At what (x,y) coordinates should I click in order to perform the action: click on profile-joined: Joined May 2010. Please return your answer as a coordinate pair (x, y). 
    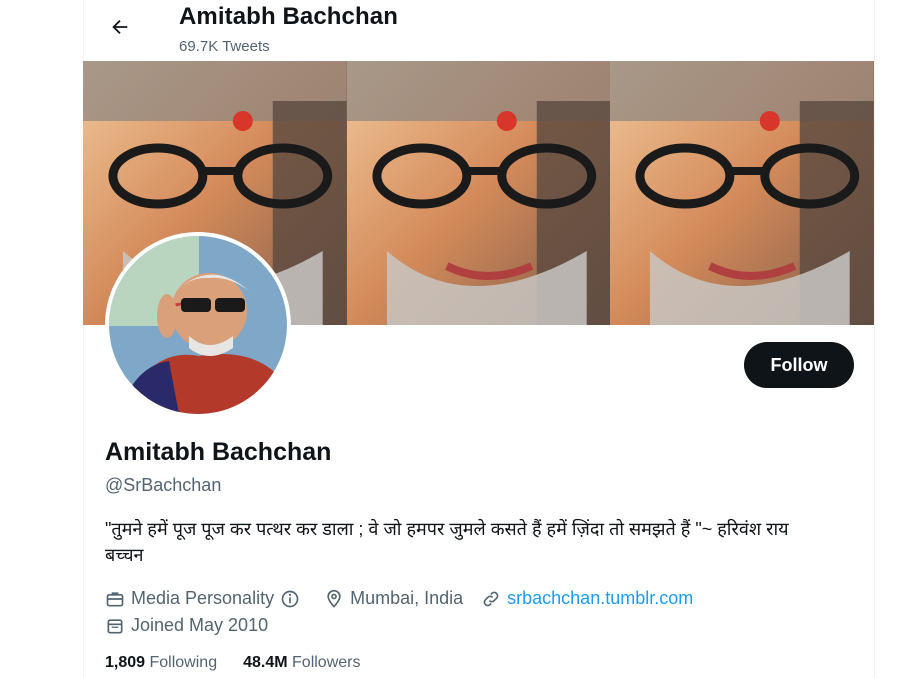
    Looking at the image, I should click on (186, 625).